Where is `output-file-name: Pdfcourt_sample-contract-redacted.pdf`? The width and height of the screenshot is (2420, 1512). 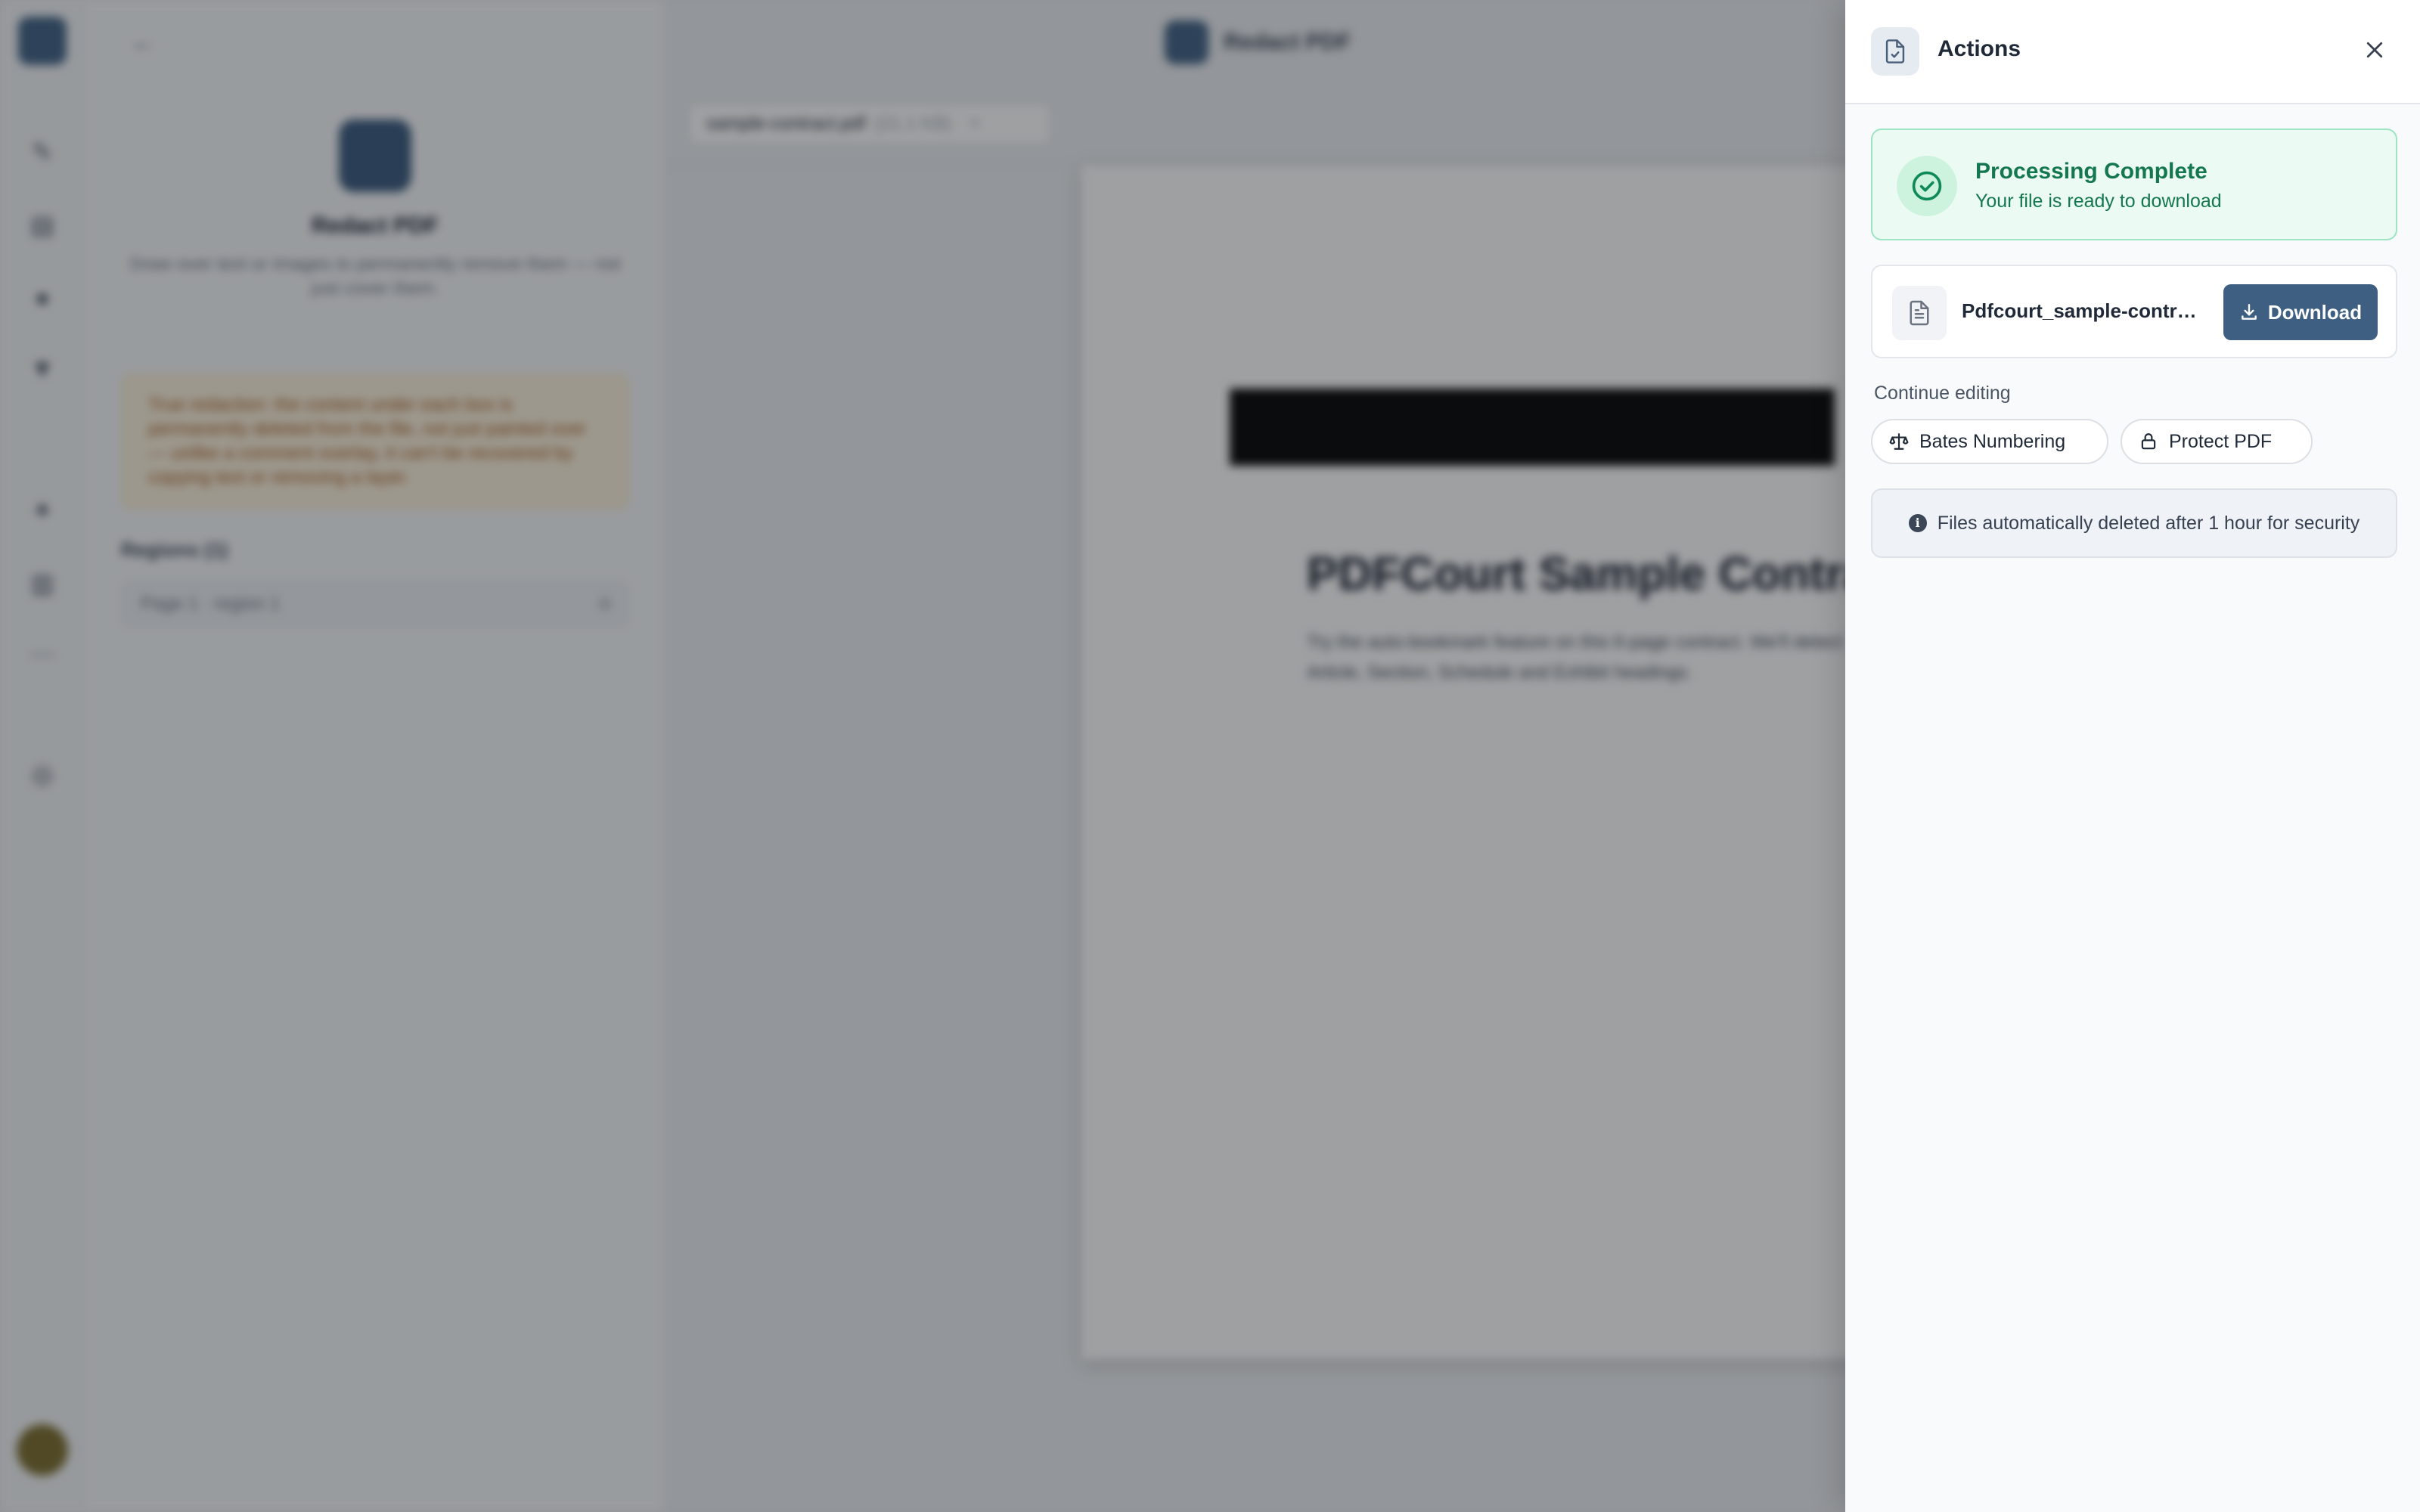 output-file-name: Pdfcourt_sample-contract-redacted.pdf is located at coordinates (2083, 310).